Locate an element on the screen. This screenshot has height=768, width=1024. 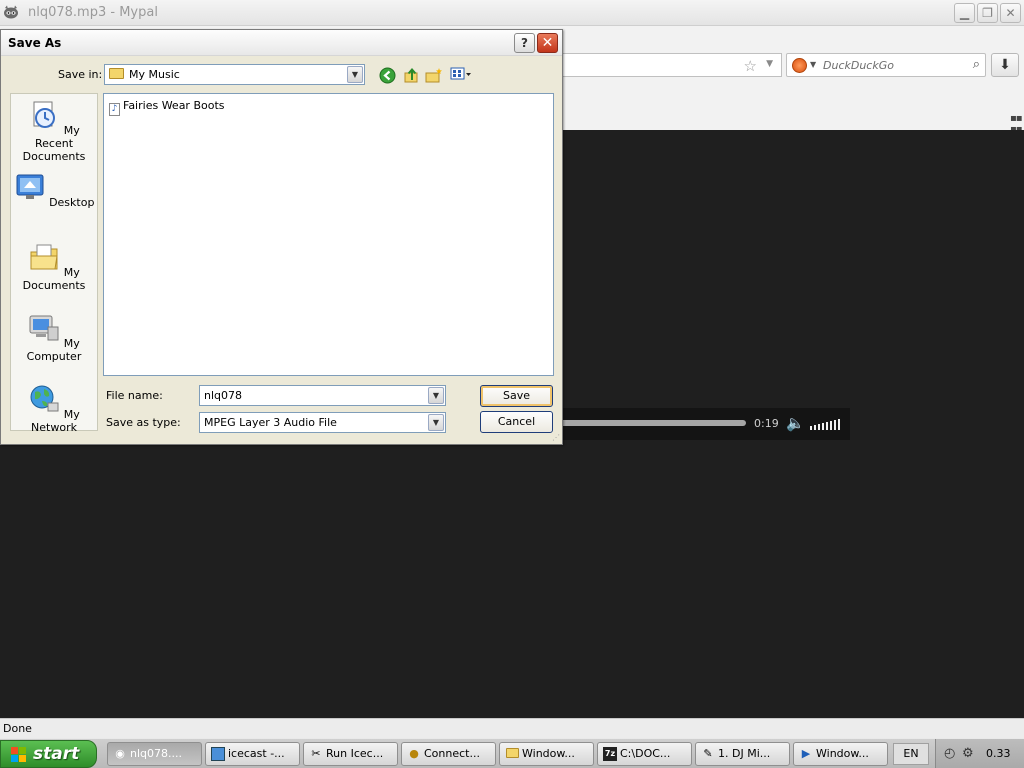
cancel-button: Cancel is located at coordinates (516, 422).